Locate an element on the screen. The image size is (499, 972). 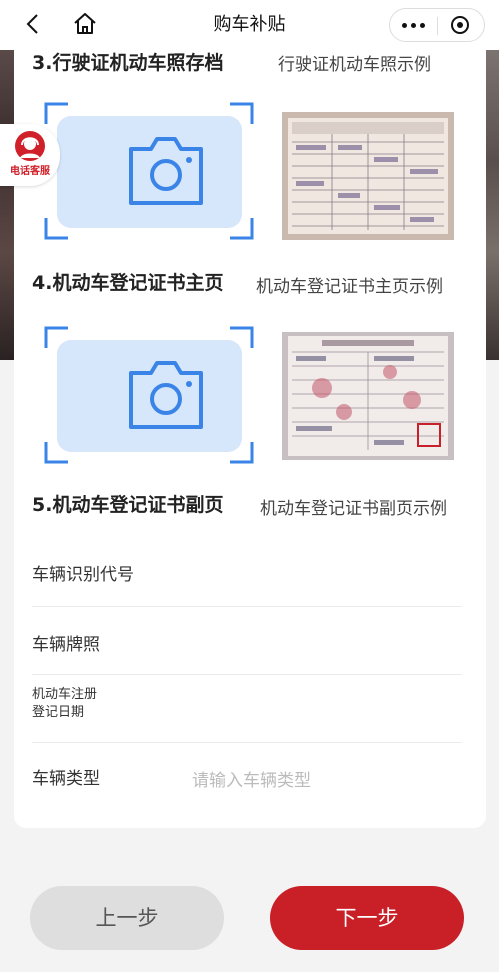
vehicle-type-input: 请输入车辆类型 is located at coordinates (251, 778).